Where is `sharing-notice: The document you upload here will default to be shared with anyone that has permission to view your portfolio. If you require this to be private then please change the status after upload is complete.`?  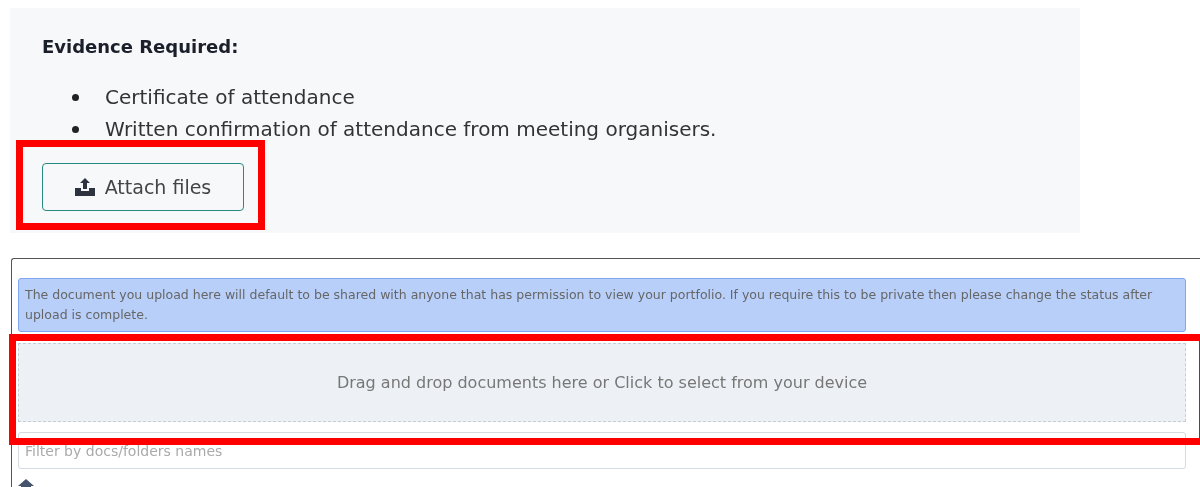 sharing-notice: The document you upload here will default to be shared with anyone that has permission to view your portfolio. If you require this to be private then please change the status after upload is complete. is located at coordinates (602, 305).